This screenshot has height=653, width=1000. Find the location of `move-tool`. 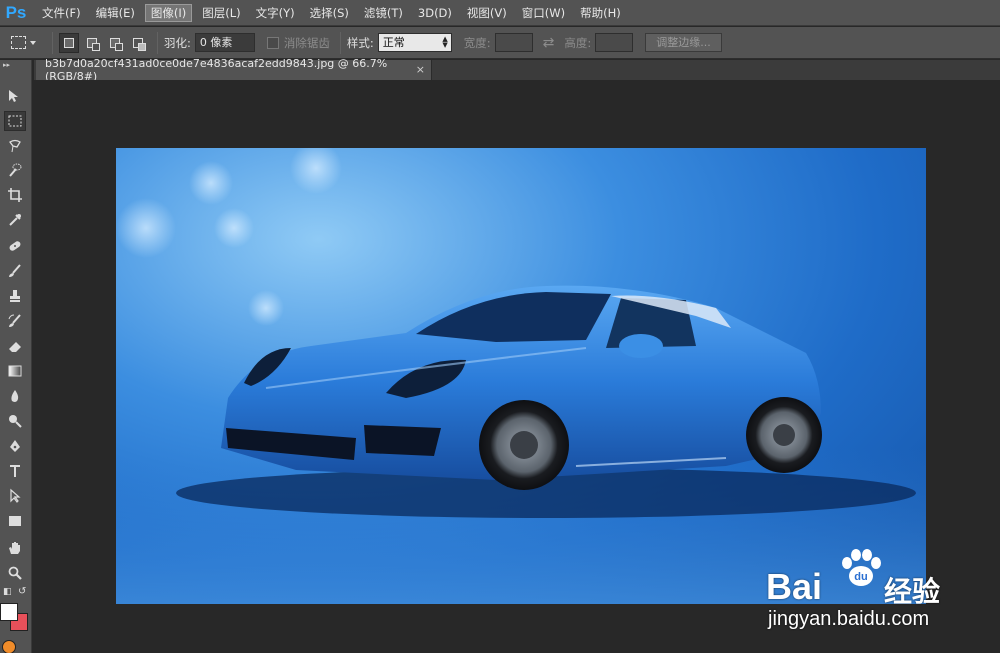

move-tool is located at coordinates (15, 96).